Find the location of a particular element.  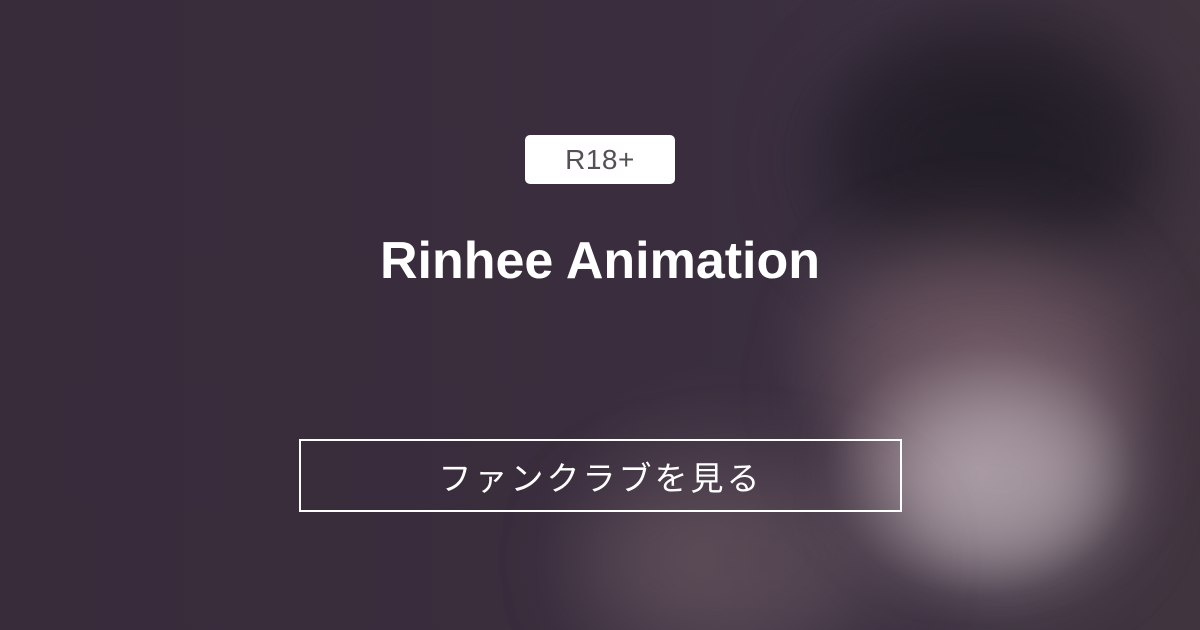

age-rating-badge: R18+ is located at coordinates (600, 159).